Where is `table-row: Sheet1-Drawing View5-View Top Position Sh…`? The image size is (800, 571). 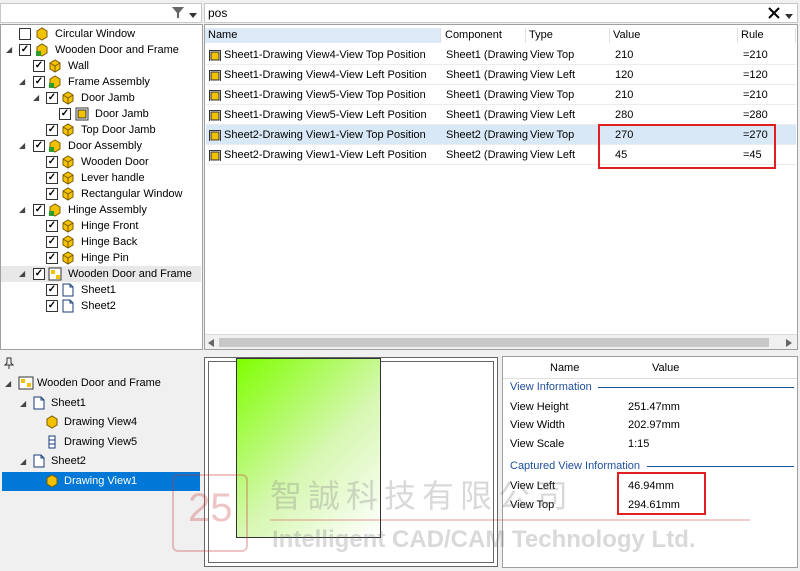 table-row: Sheet1-Drawing View5-View Top Position Sh… is located at coordinates (501, 95).